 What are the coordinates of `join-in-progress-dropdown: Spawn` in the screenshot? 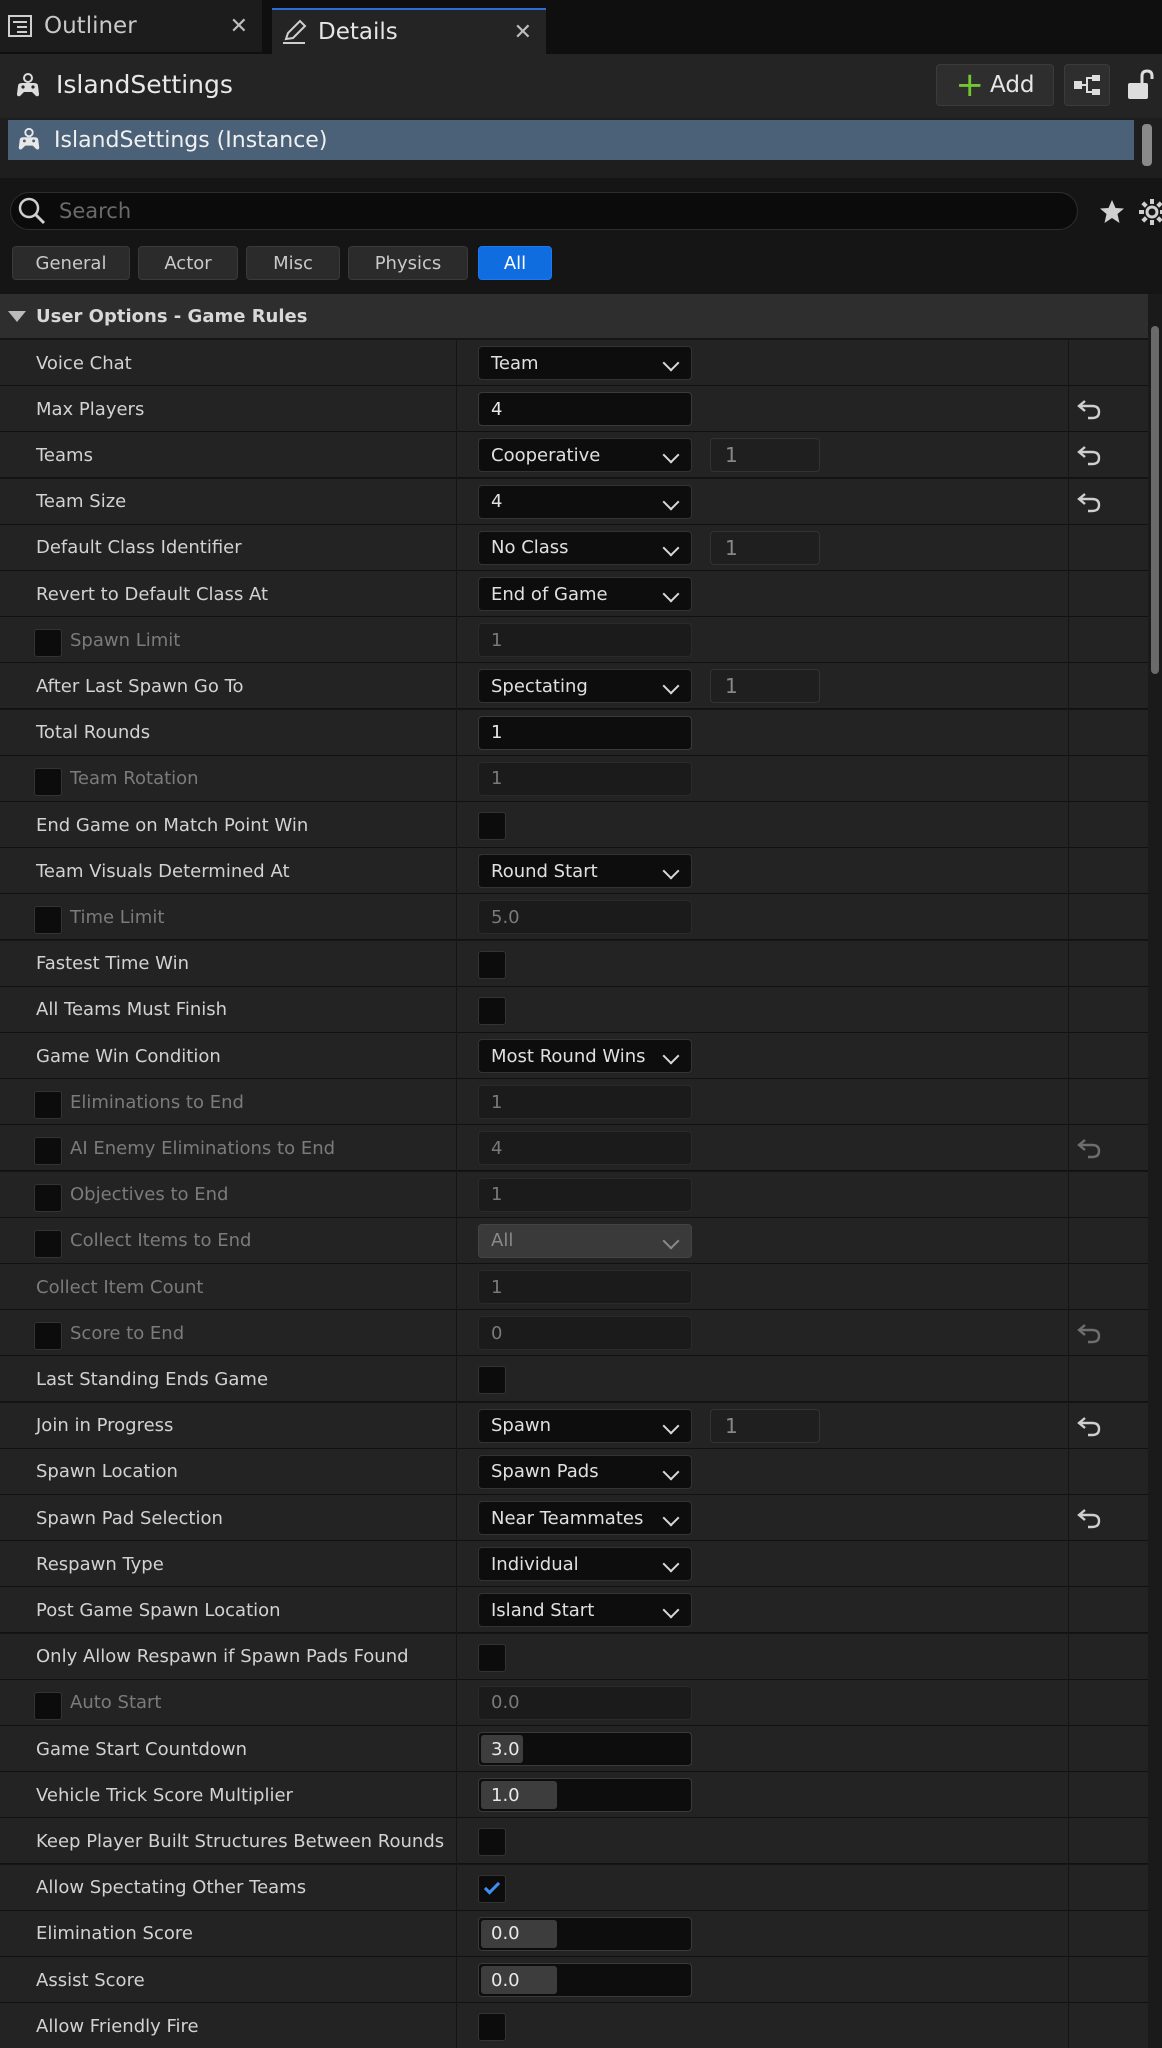 It's located at (585, 1425).